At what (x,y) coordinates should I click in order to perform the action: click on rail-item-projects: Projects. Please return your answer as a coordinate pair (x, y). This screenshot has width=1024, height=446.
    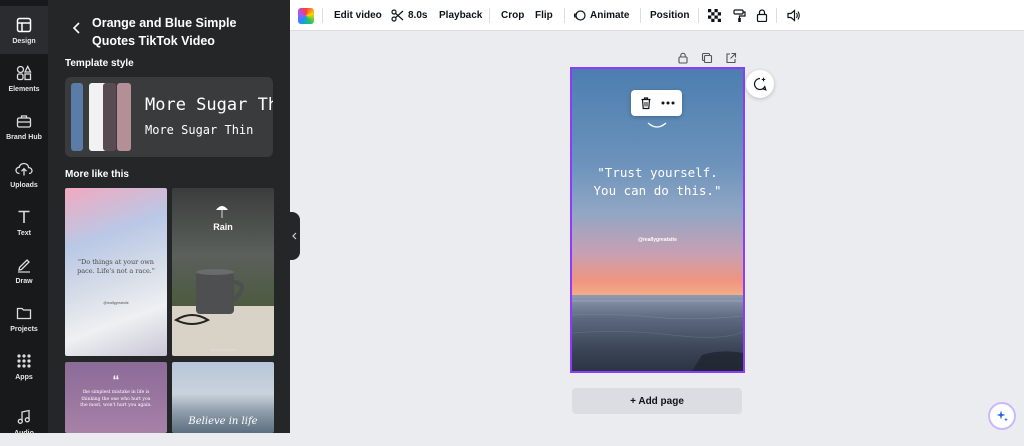
    Looking at the image, I should click on (24, 318).